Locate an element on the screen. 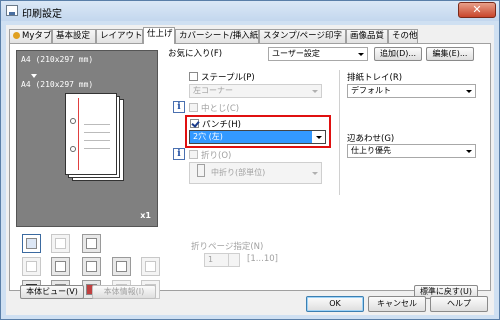  finisher-glyph is located at coordinates (91, 243).